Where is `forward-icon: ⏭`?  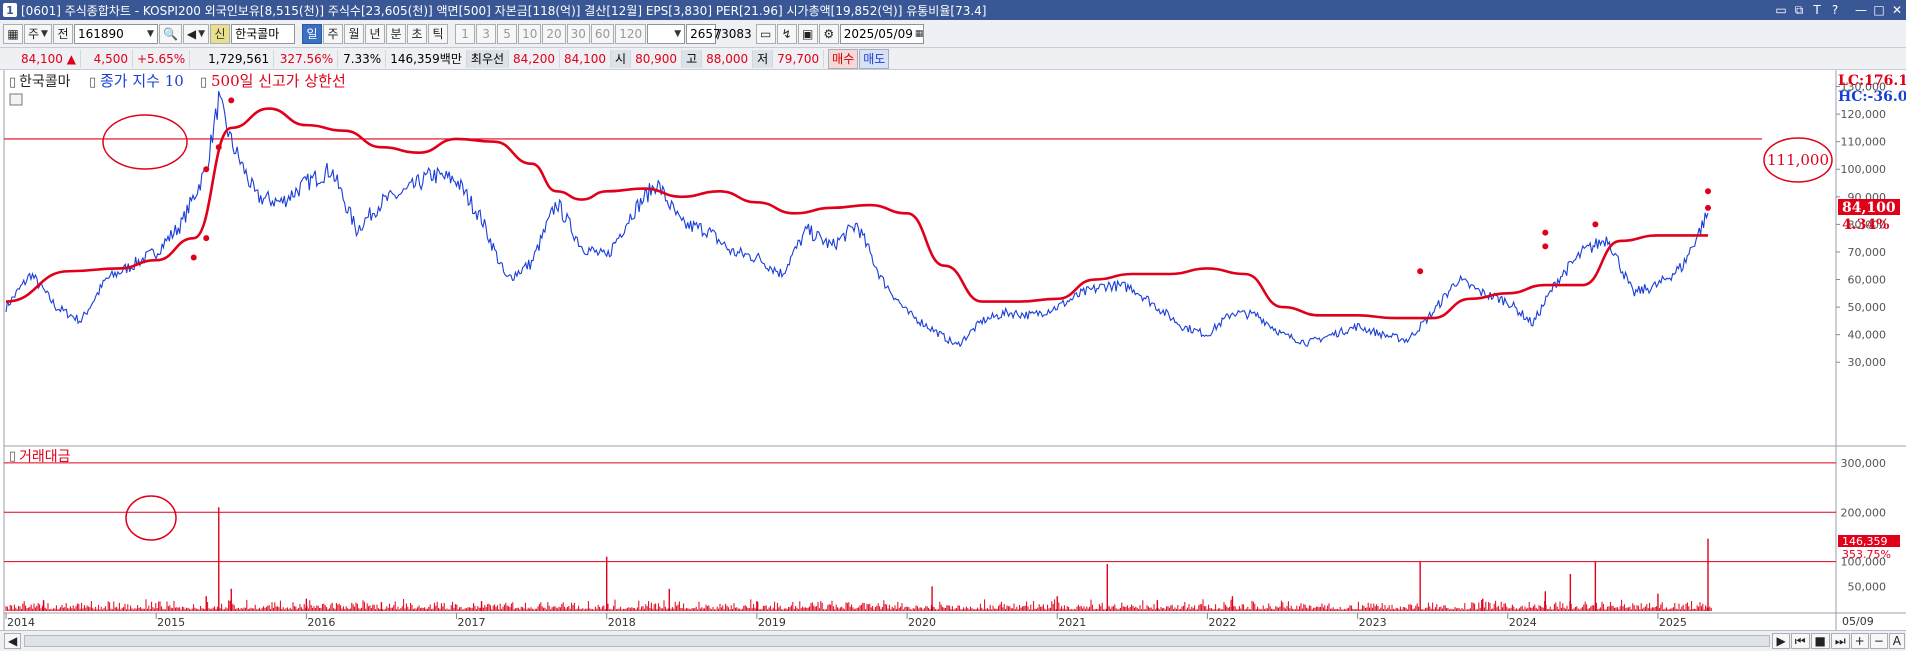 forward-icon: ⏭ is located at coordinates (1840, 641).